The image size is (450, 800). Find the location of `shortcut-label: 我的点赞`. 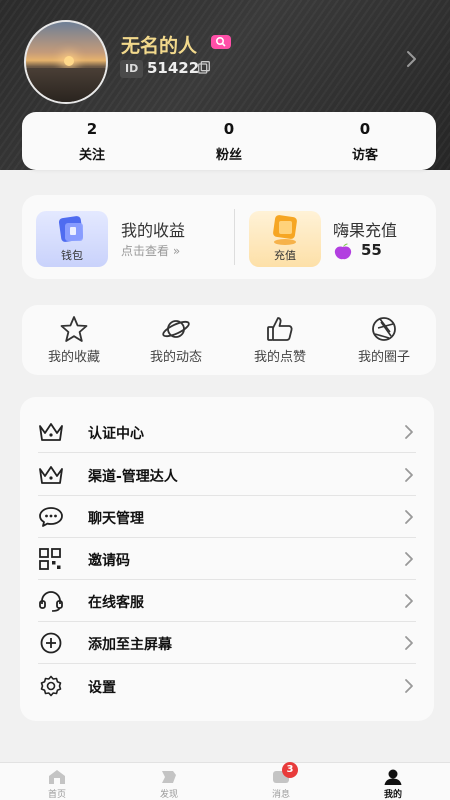

shortcut-label: 我的点赞 is located at coordinates (279, 357).